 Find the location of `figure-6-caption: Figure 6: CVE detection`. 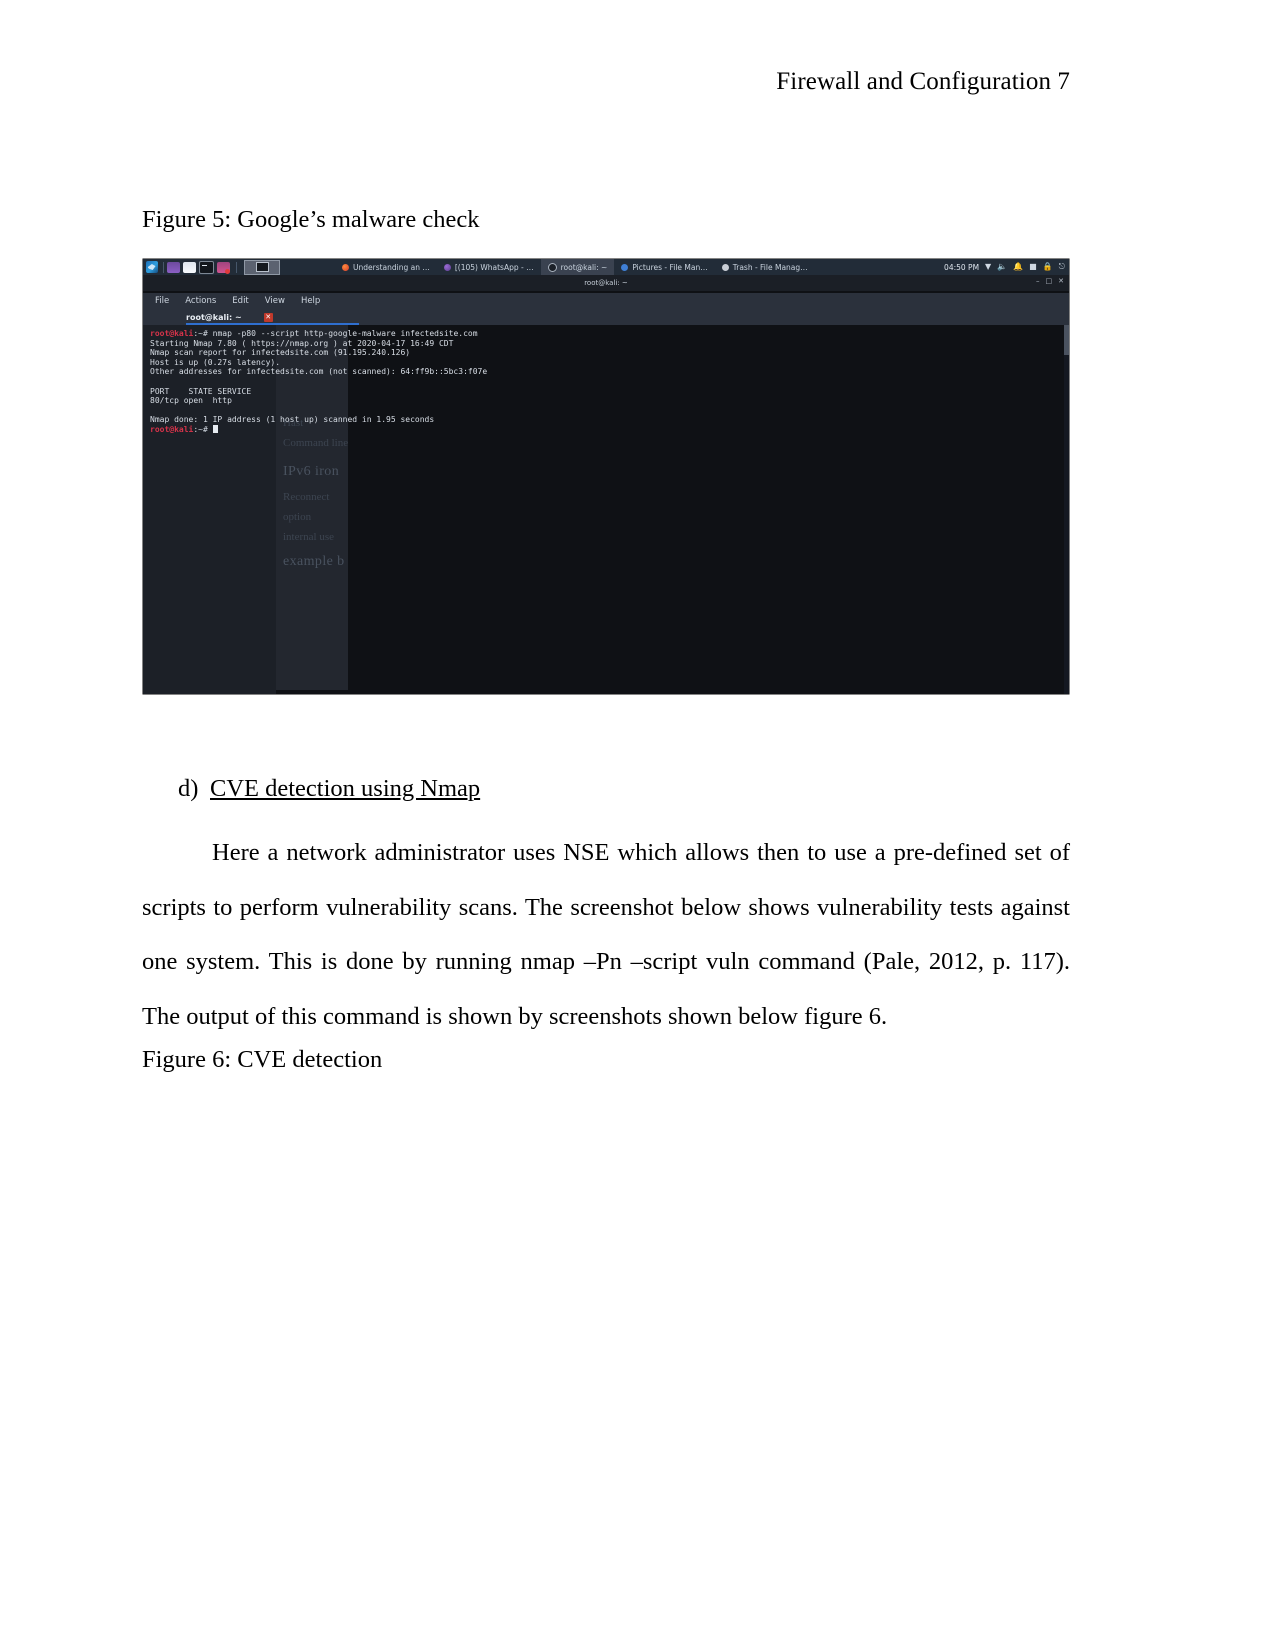

figure-6-caption: Figure 6: CVE detection is located at coordinates (262, 1059).